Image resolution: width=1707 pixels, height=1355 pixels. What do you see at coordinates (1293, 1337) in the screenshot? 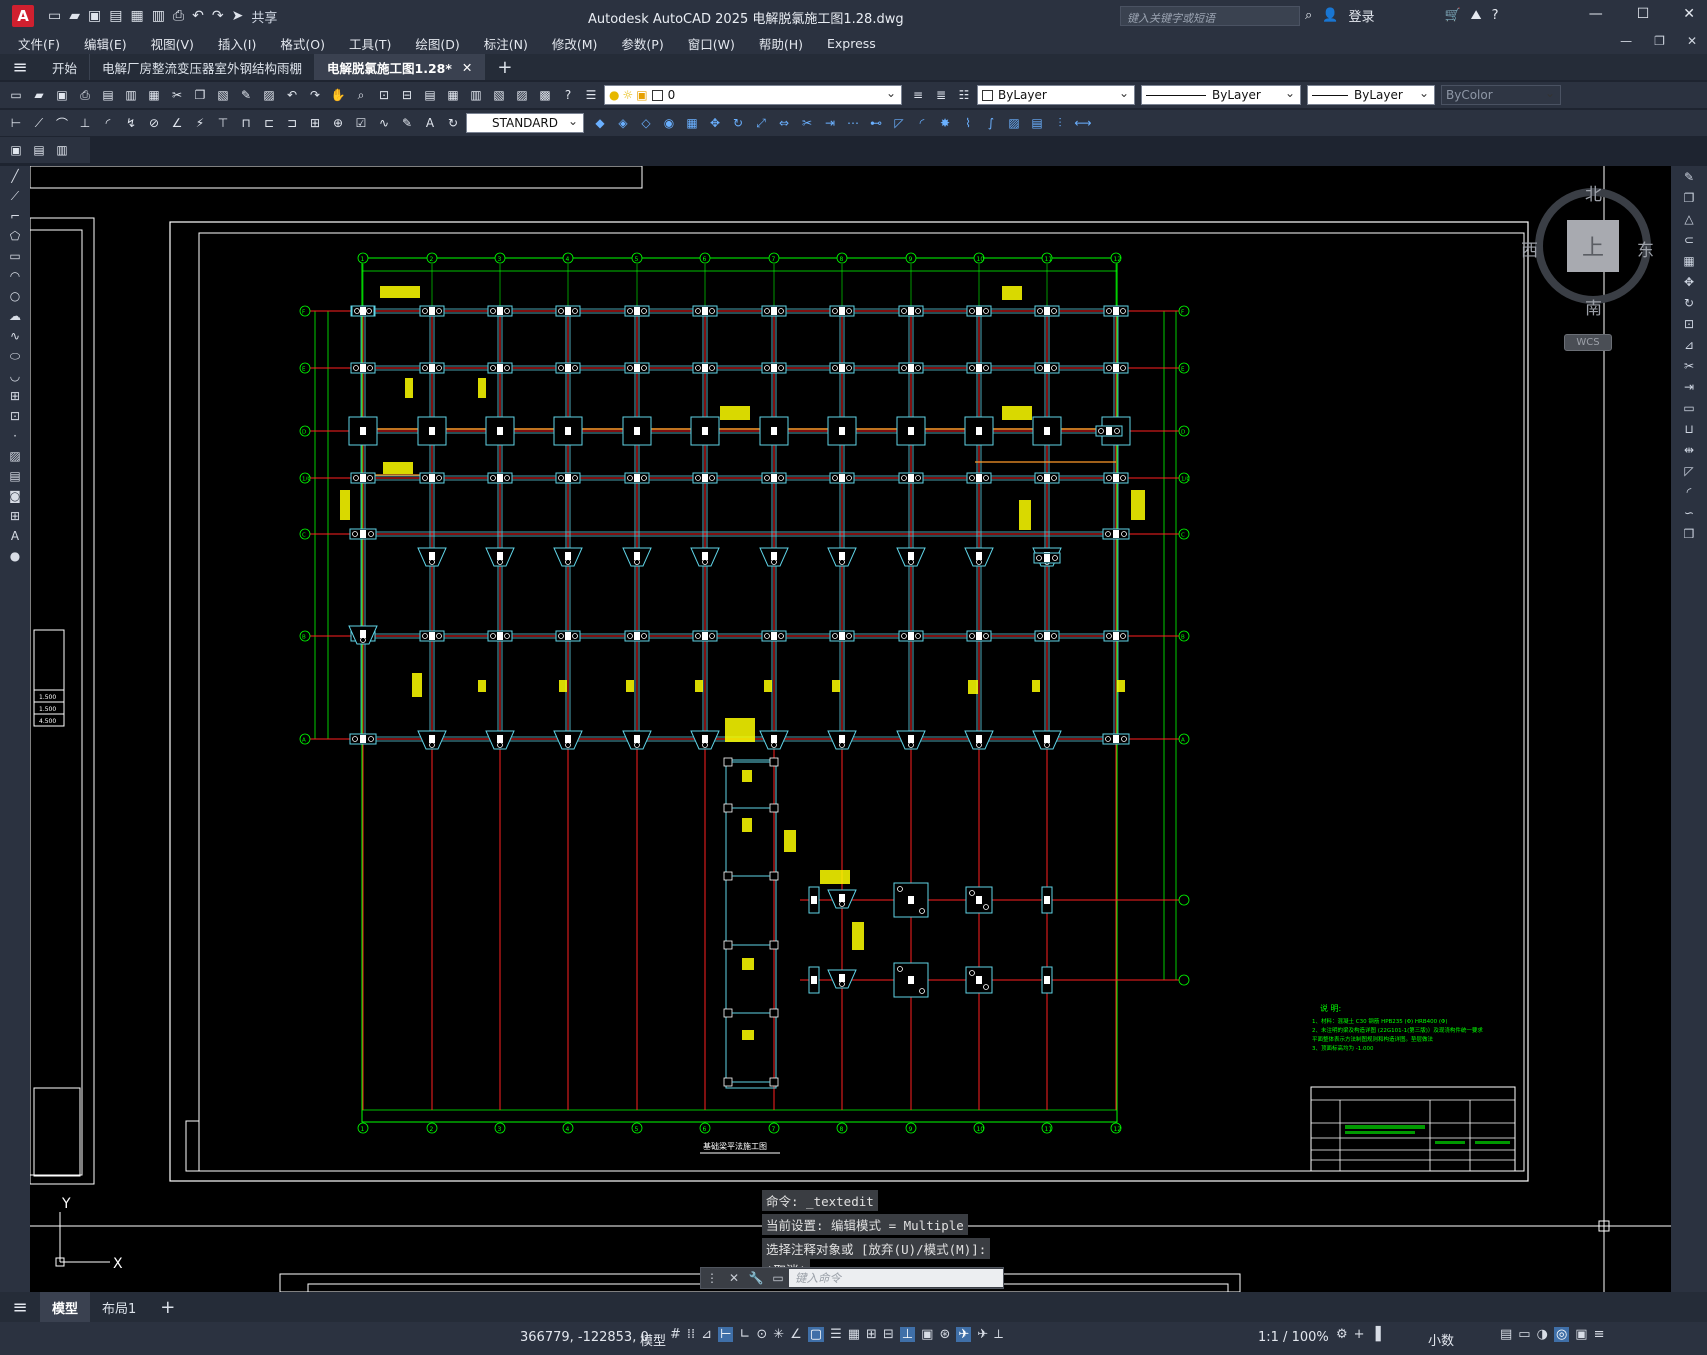
I see `annotation-scale-dropdown: 1:1 / 100%` at bounding box center [1293, 1337].